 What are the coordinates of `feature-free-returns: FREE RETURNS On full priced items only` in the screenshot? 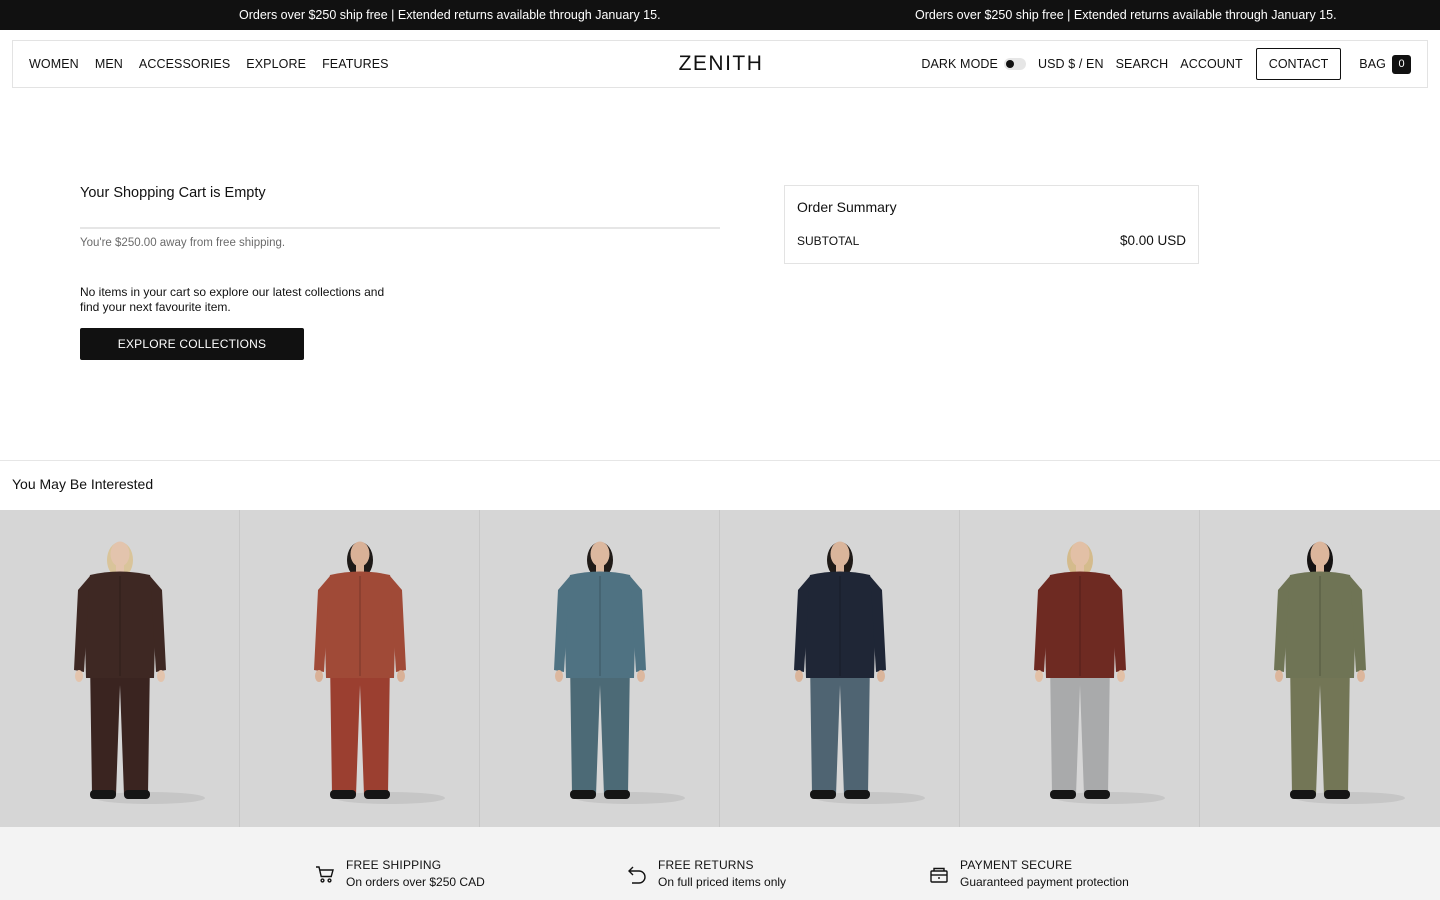 It's located at (706, 873).